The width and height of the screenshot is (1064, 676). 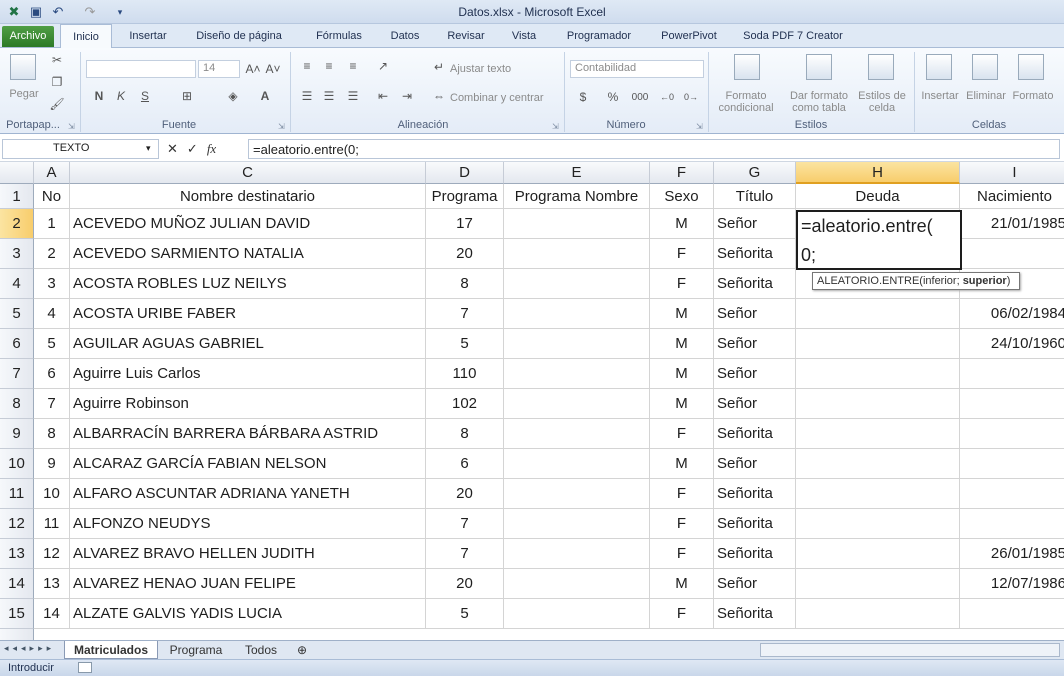 What do you see at coordinates (465, 404) in the screenshot?
I see `table-cell: 102` at bounding box center [465, 404].